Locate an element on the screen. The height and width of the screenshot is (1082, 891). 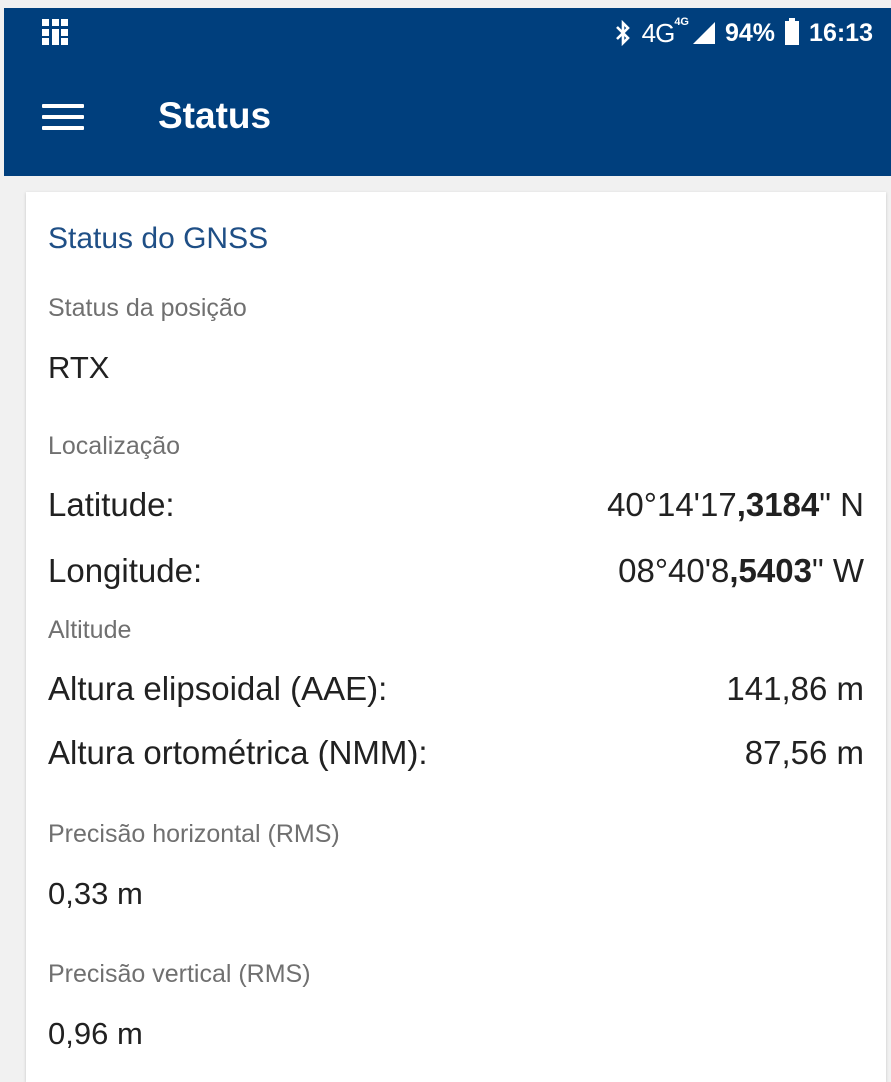
vertical-precision-label: Precisão vertical (RMS) is located at coordinates (179, 974).